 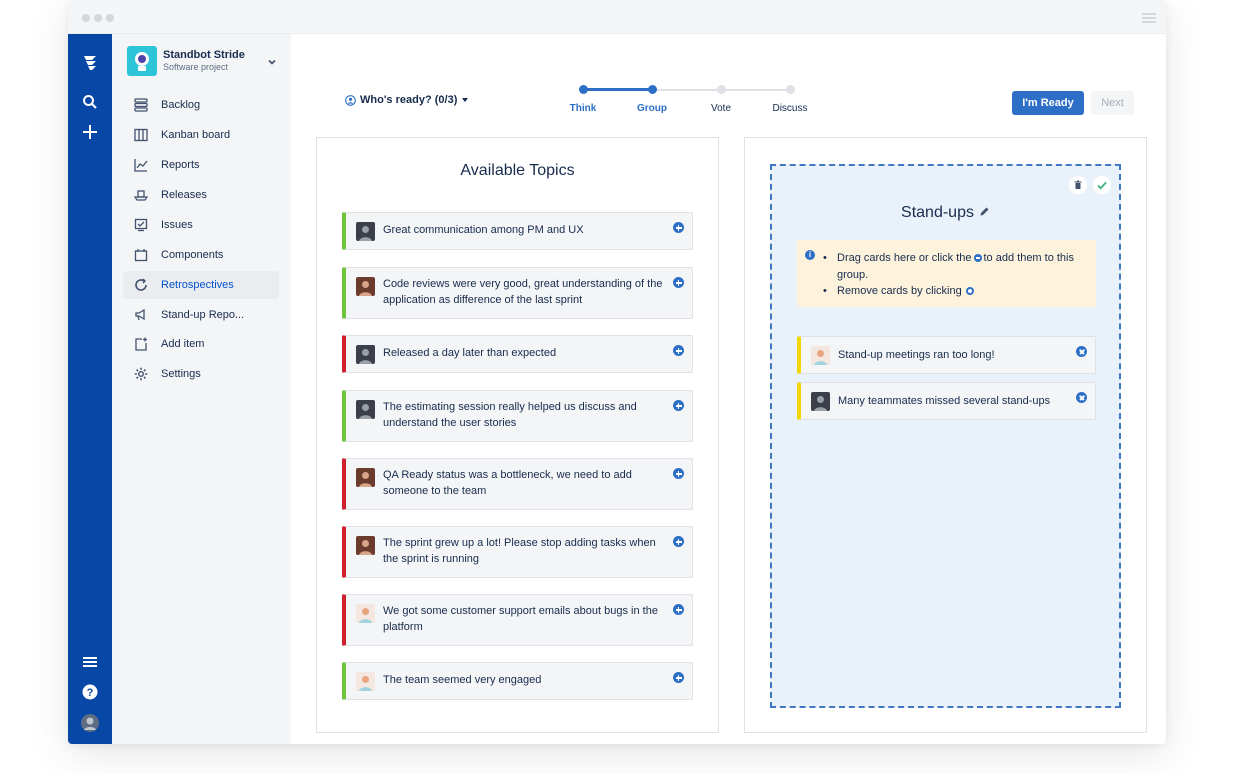 I want to click on user-avatar, so click(x=90, y=723).